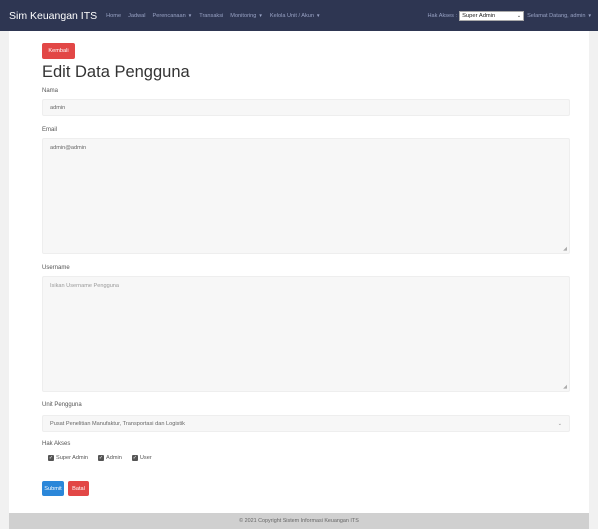 Image resolution: width=598 pixels, height=529 pixels. What do you see at coordinates (110, 458) in the screenshot?
I see `checkbox-admin: ✓ Admin` at bounding box center [110, 458].